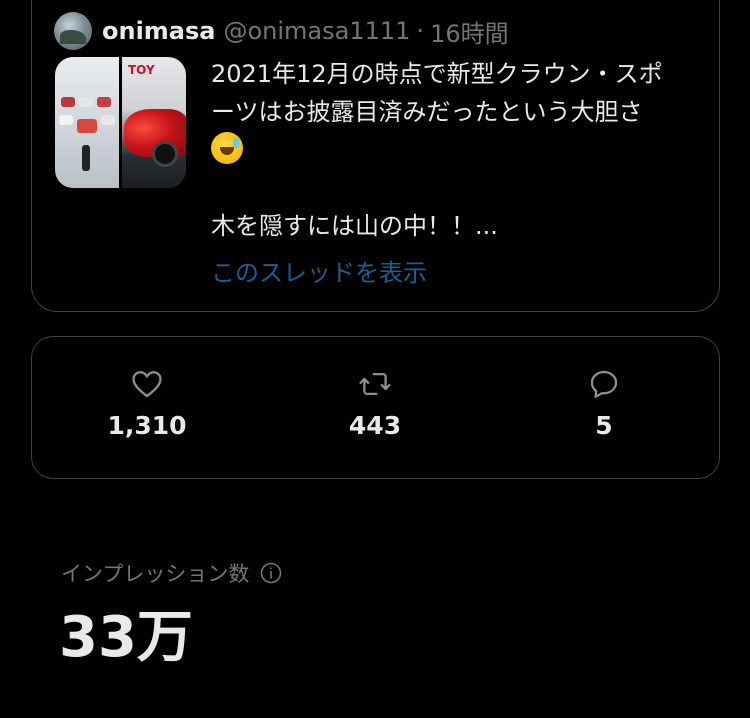 The image size is (750, 718). Describe the element at coordinates (147, 384) in the screenshot. I see `heart-icon` at that location.